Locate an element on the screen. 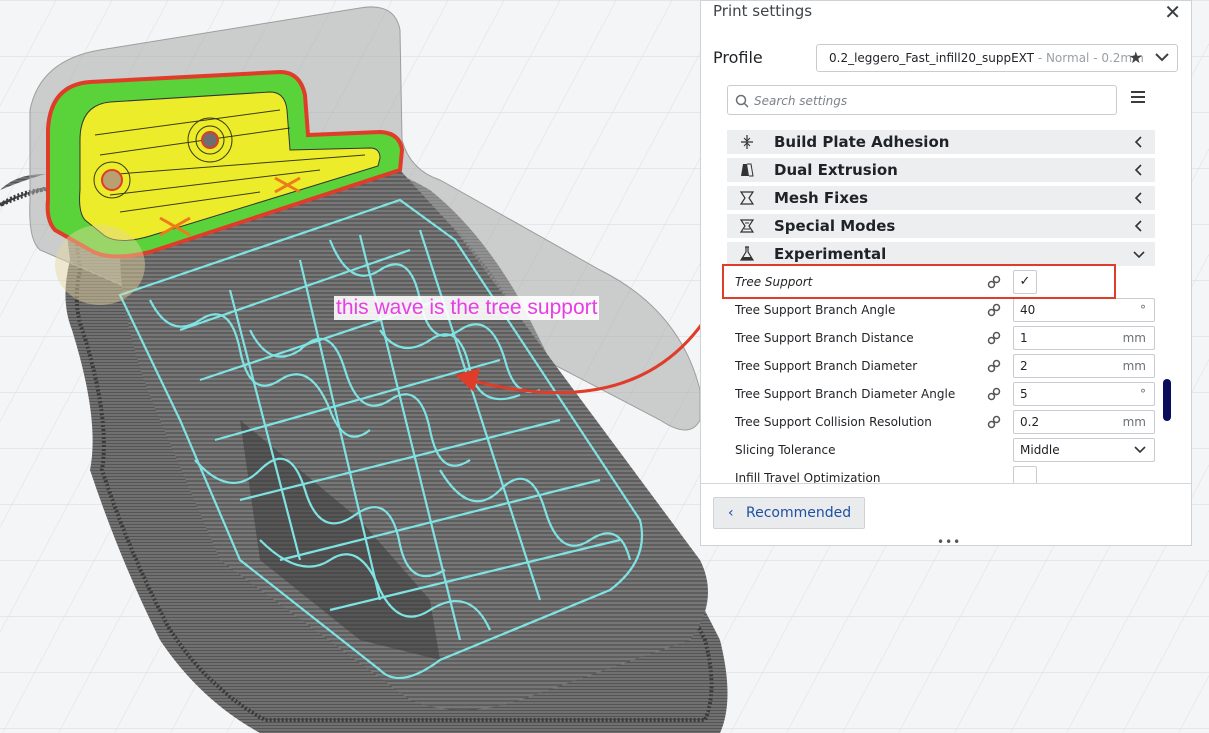 The image size is (1209, 733). field-value: 2 is located at coordinates (1024, 366).